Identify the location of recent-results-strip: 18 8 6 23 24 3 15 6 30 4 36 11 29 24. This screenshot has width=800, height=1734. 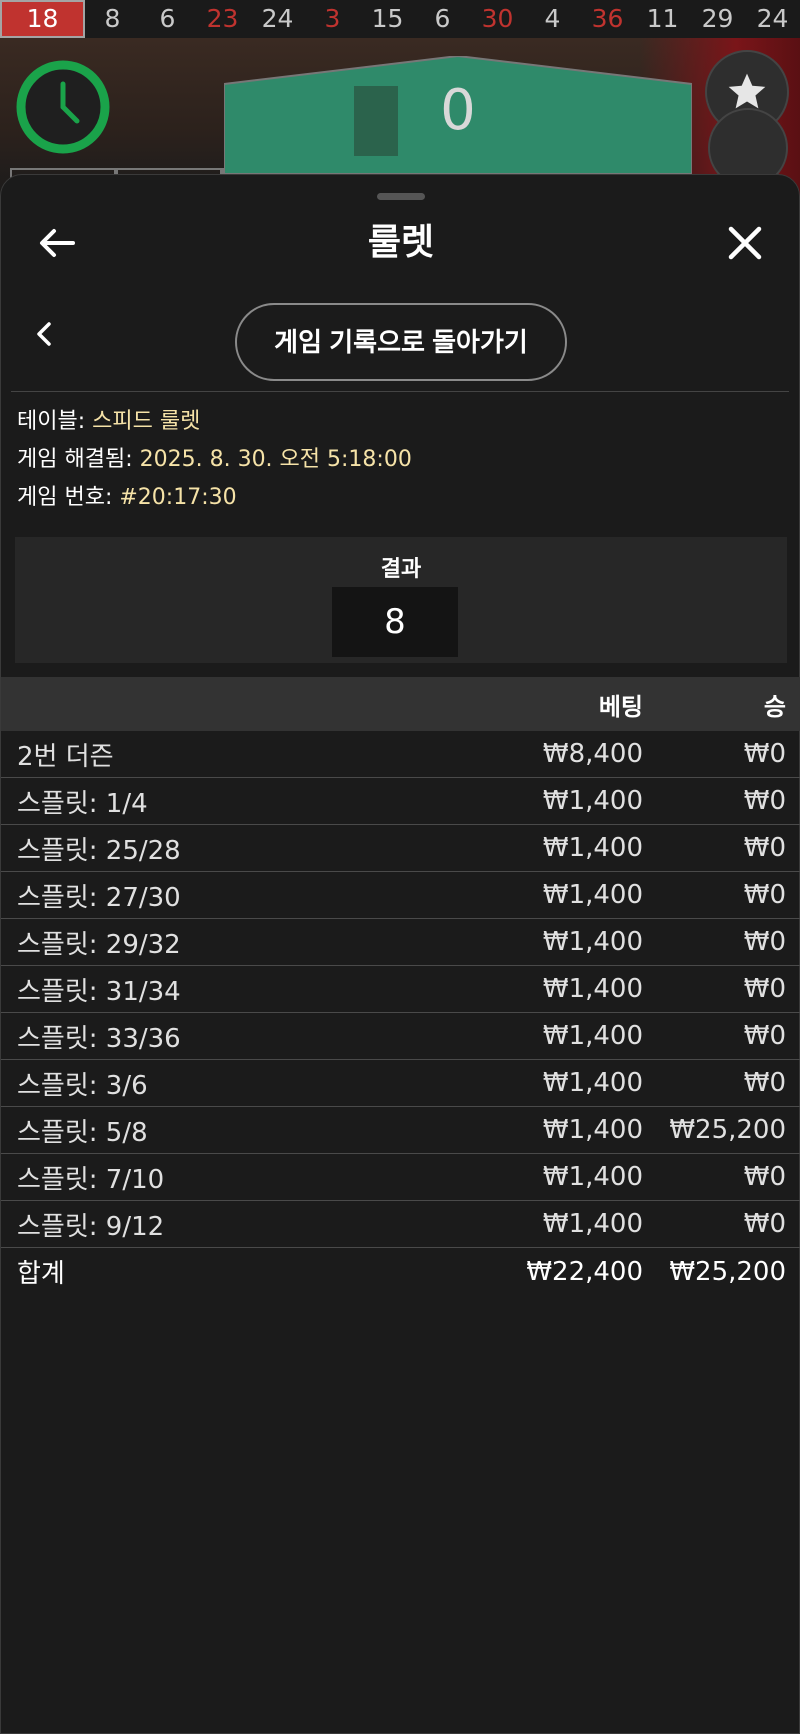
(400, 19).